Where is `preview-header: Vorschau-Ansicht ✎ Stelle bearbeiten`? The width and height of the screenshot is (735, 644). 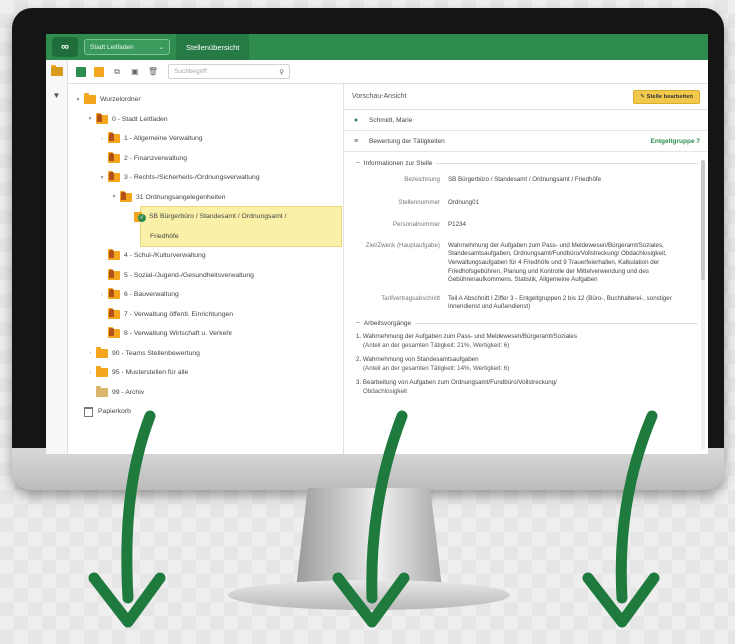 preview-header: Vorschau-Ansicht ✎ Stelle bearbeiten is located at coordinates (526, 97).